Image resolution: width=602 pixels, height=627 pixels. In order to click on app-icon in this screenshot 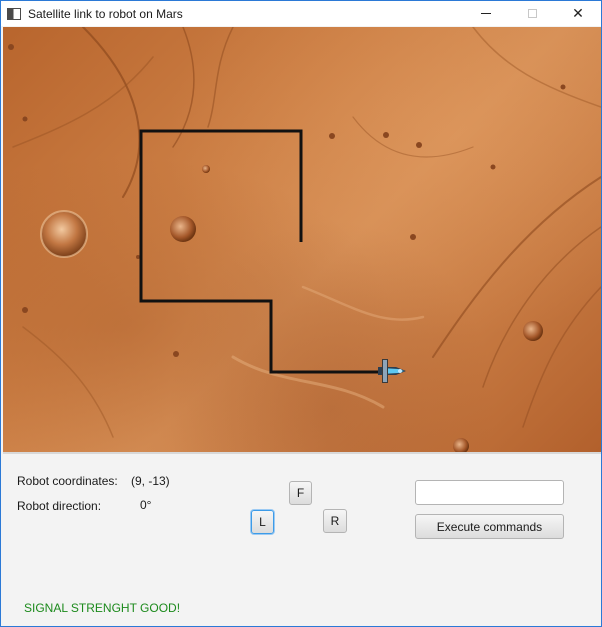, I will do `click(14, 13)`.